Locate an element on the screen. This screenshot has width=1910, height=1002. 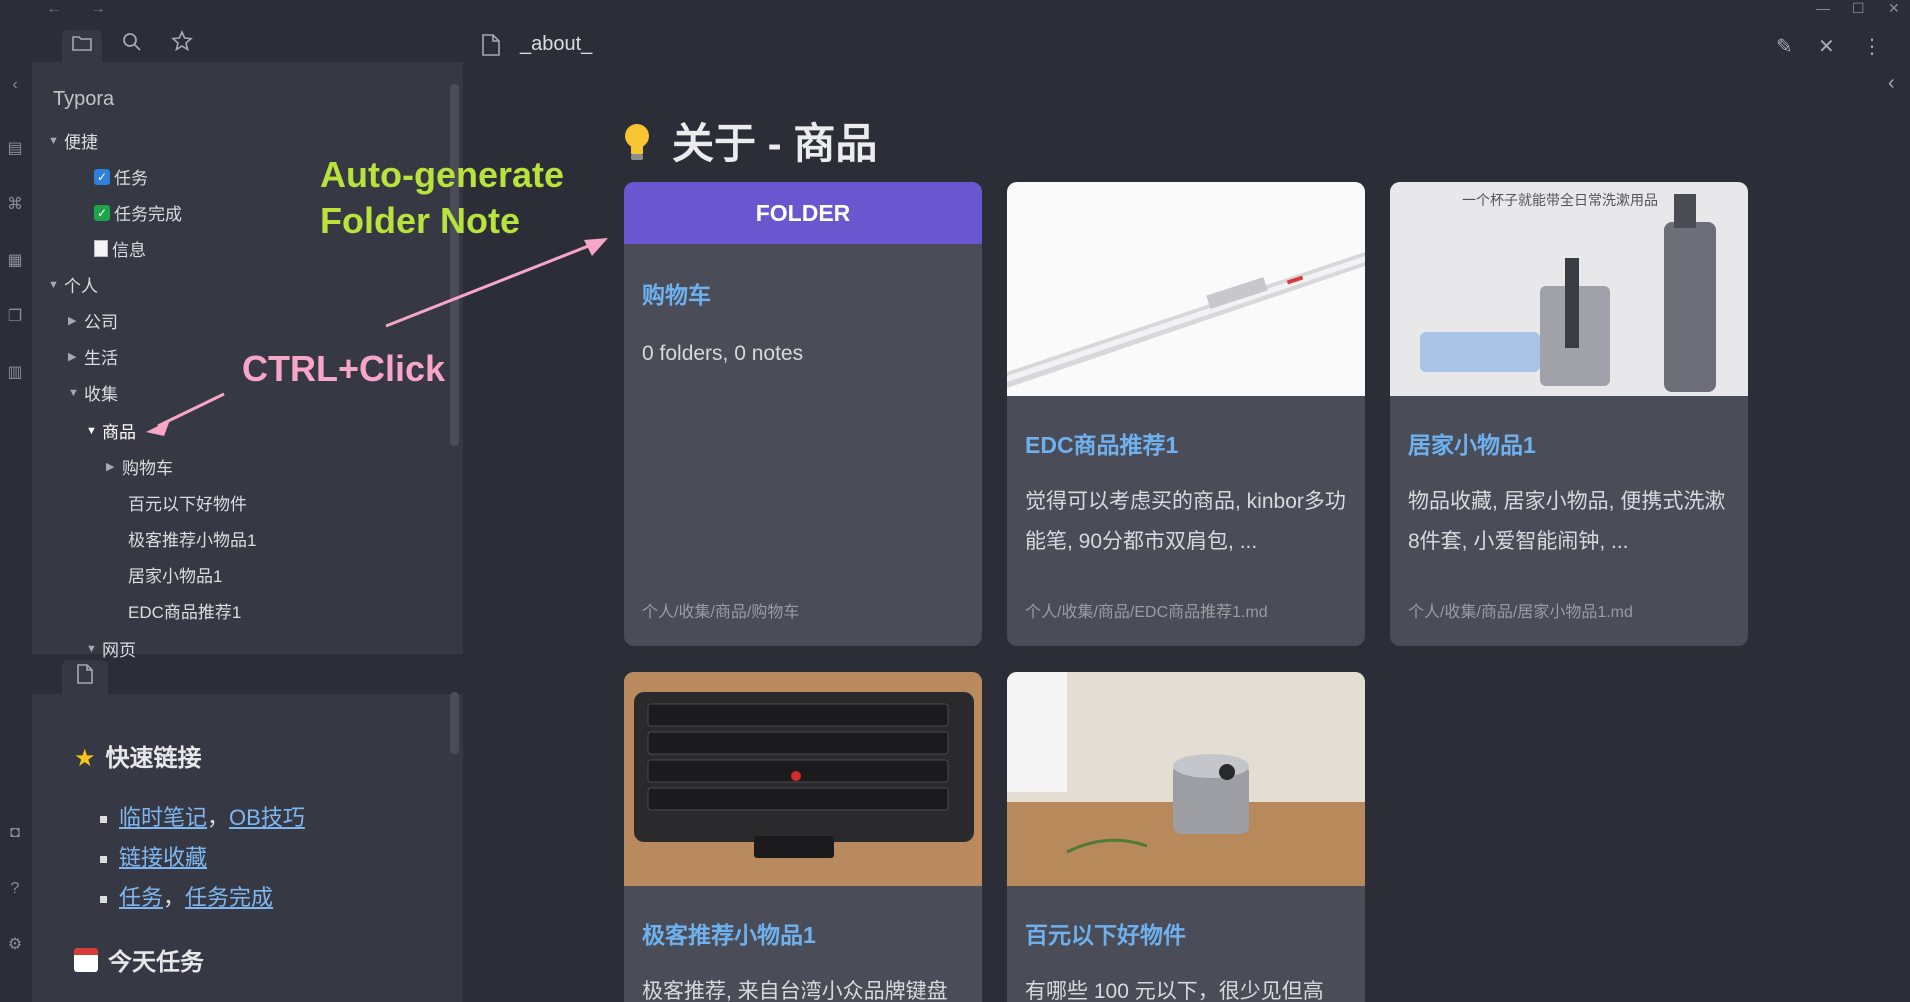
card-image-timer is located at coordinates (1186, 779).